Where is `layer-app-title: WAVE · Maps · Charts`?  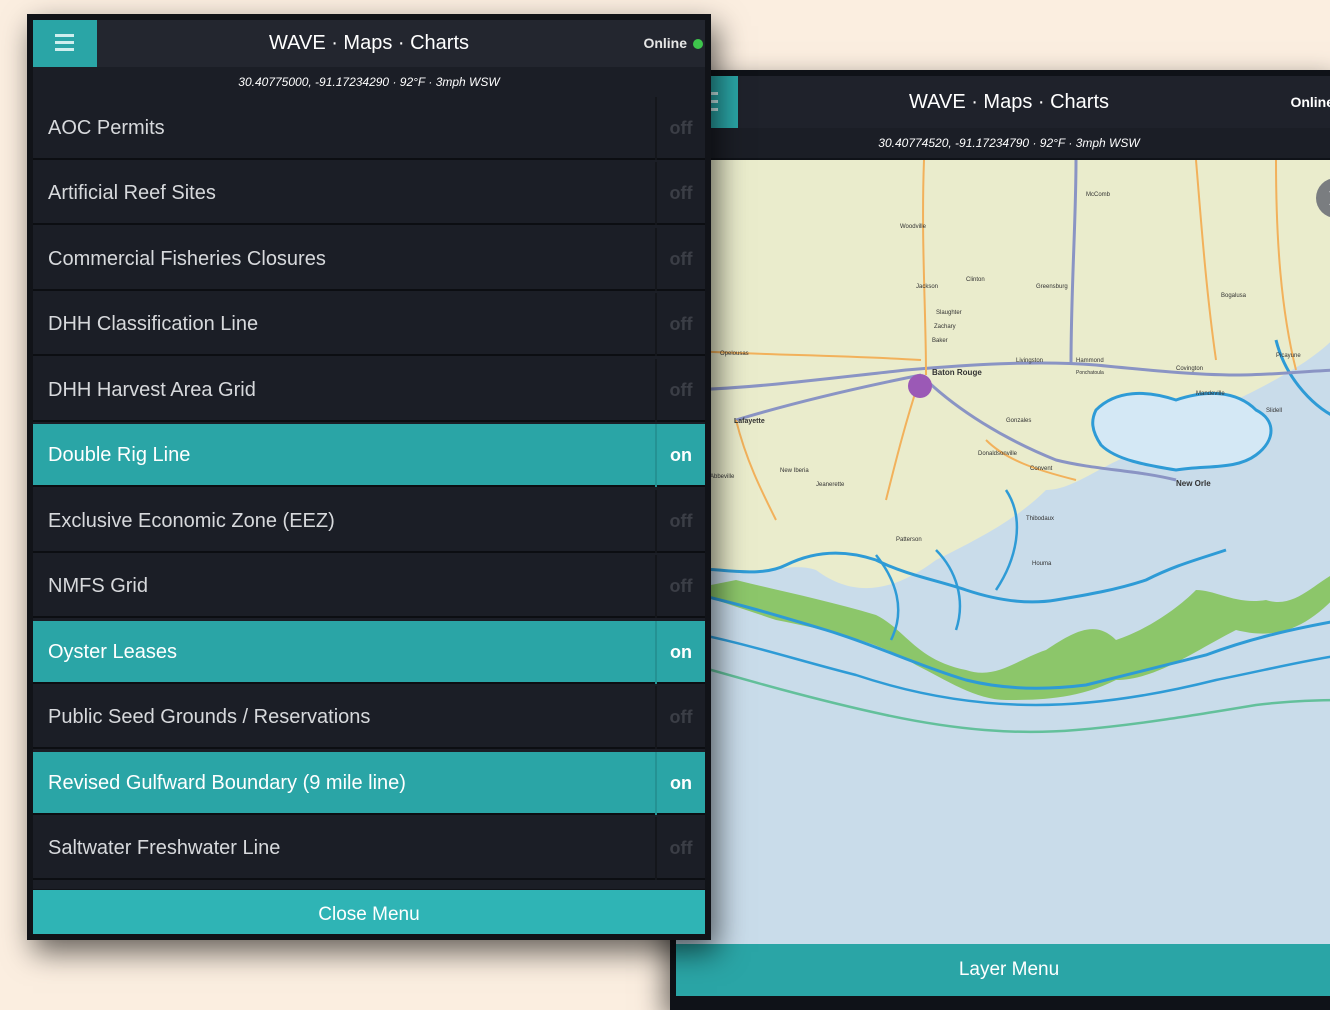
layer-app-title: WAVE · Maps · Charts is located at coordinates (369, 43).